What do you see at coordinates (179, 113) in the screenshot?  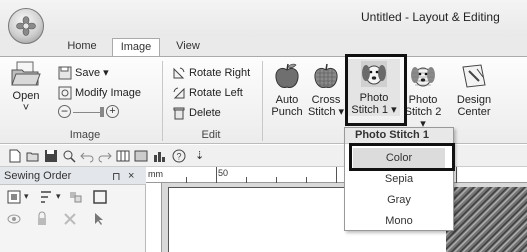 I see `delete-icon` at bounding box center [179, 113].